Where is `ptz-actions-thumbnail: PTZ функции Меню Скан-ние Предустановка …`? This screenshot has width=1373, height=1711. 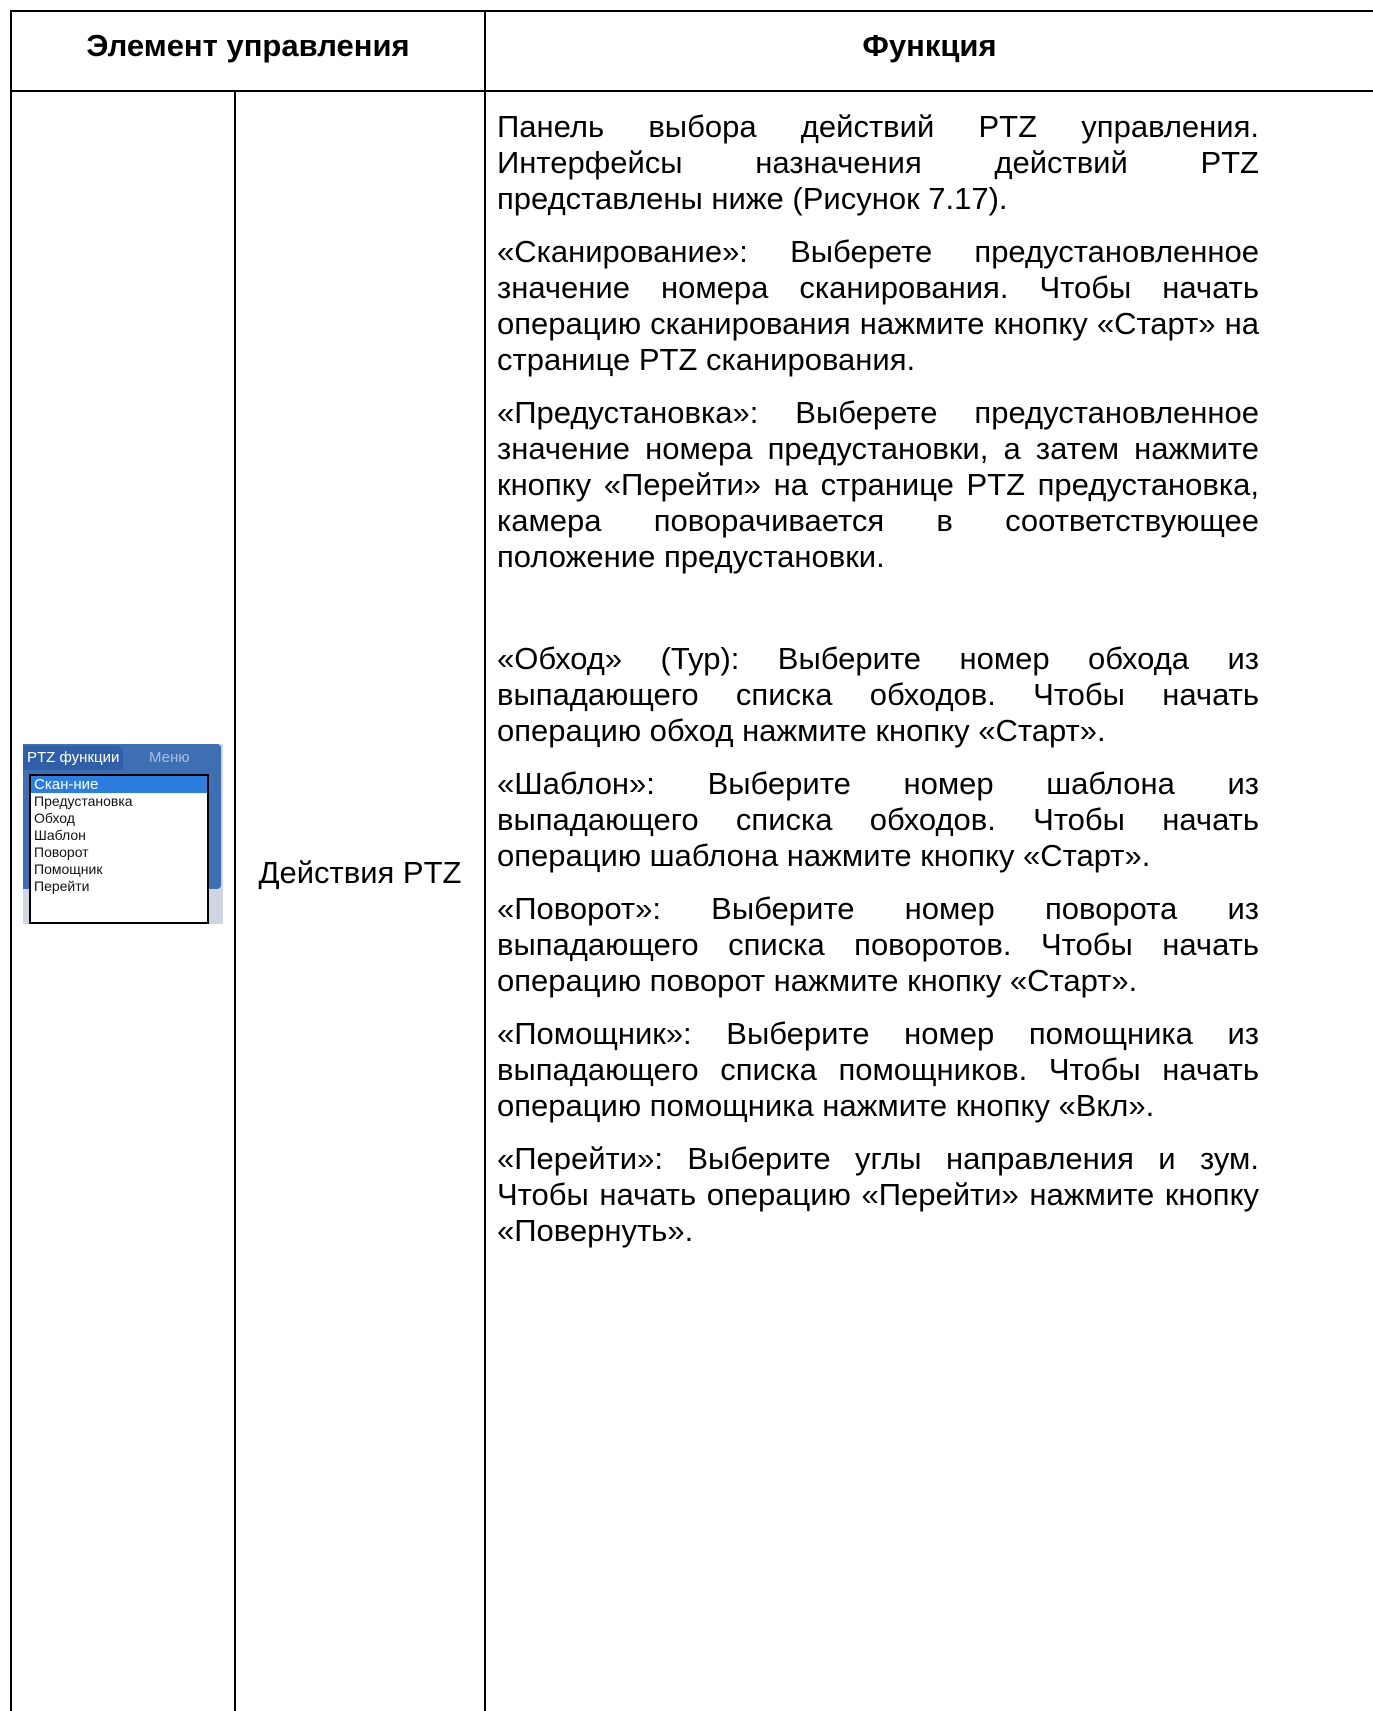
ptz-actions-thumbnail: PTZ функции Меню Скан-ние Предустановка … is located at coordinates (123, 834).